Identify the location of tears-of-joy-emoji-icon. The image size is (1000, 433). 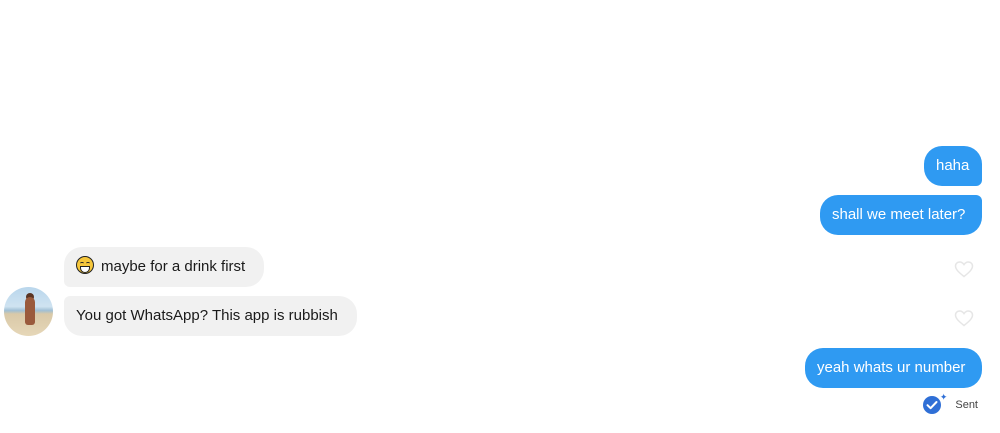
(85, 265).